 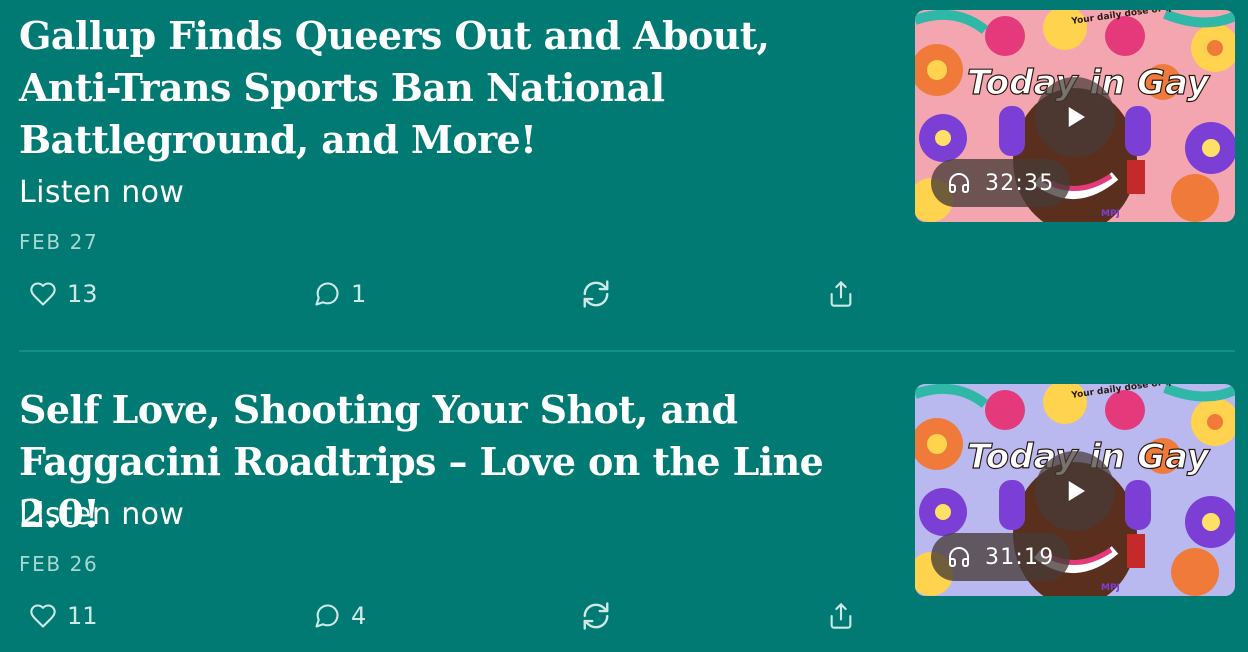 I want to click on duration-badge: 31:19, so click(x=1001, y=557).